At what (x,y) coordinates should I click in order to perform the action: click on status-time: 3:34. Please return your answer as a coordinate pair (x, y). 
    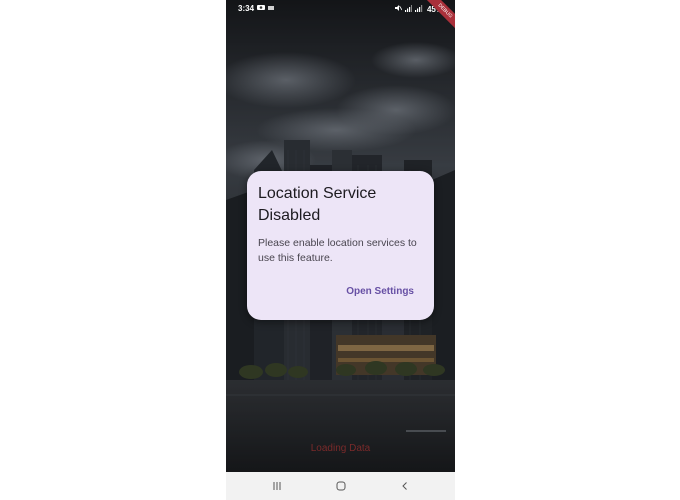
    Looking at the image, I should click on (246, 8).